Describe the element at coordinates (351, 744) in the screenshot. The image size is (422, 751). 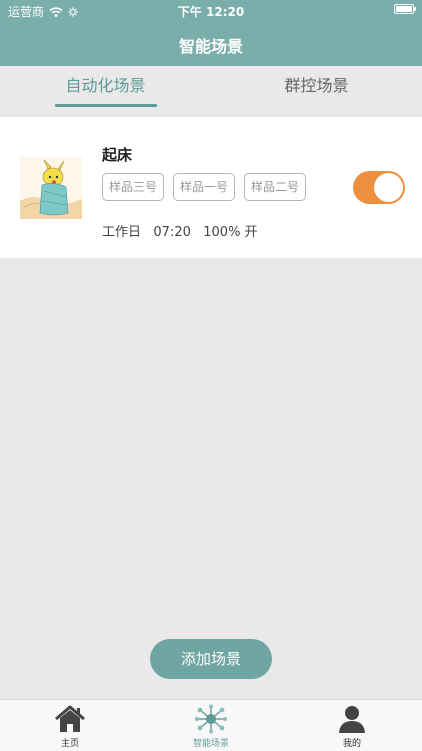
I see `nav-label-mine: 我的` at that location.